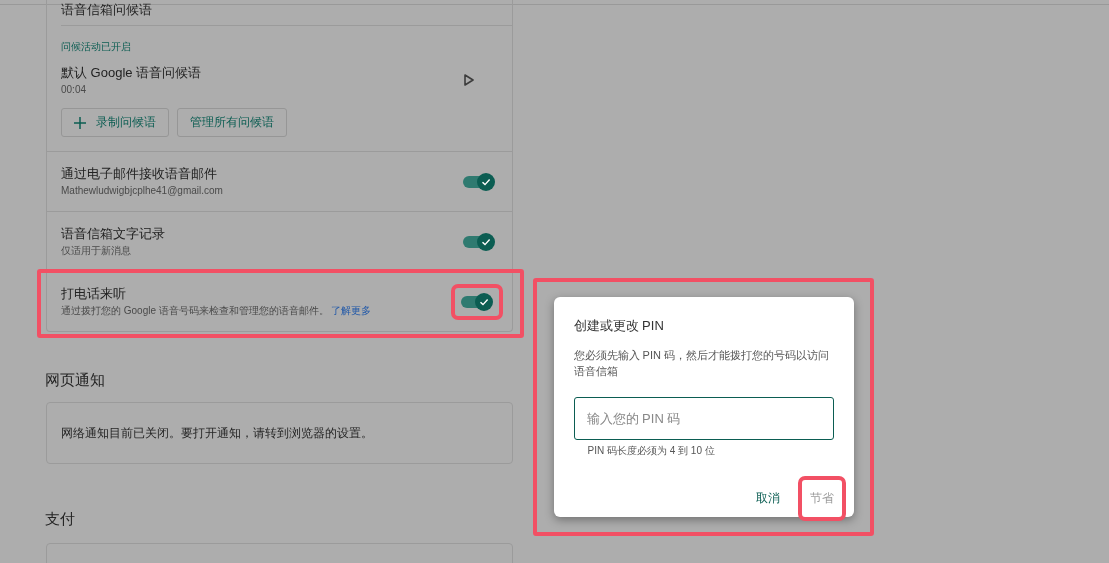 This screenshot has width=1109, height=563. What do you see at coordinates (94, 293) in the screenshot?
I see `setting-title: 打电话来听` at bounding box center [94, 293].